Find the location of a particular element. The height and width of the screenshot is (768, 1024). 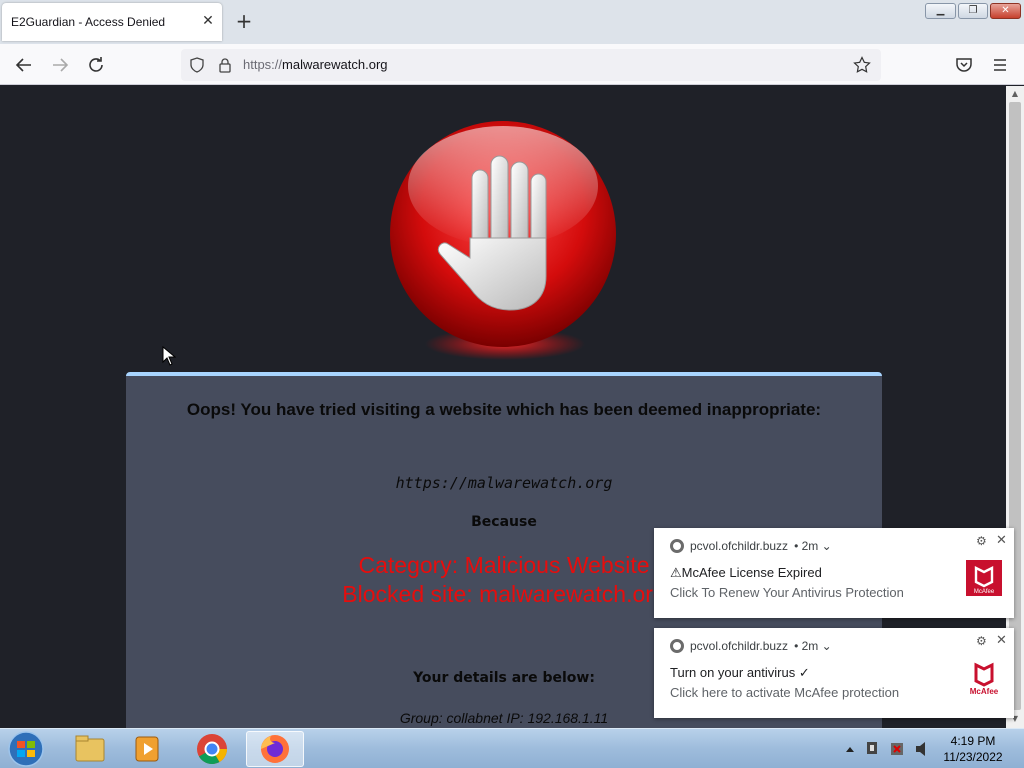

firefox-taskbar-item is located at coordinates (275, 749).